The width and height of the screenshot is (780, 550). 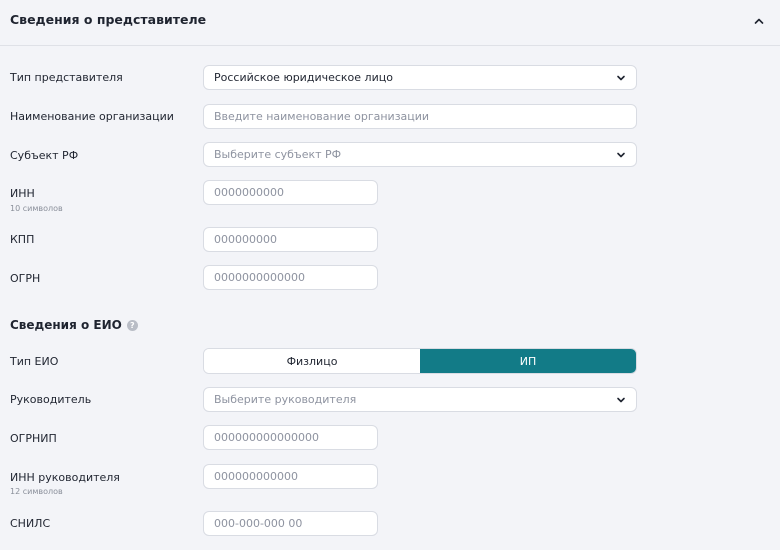 I want to click on ogrn-input: 0000000000000, so click(x=290, y=277).